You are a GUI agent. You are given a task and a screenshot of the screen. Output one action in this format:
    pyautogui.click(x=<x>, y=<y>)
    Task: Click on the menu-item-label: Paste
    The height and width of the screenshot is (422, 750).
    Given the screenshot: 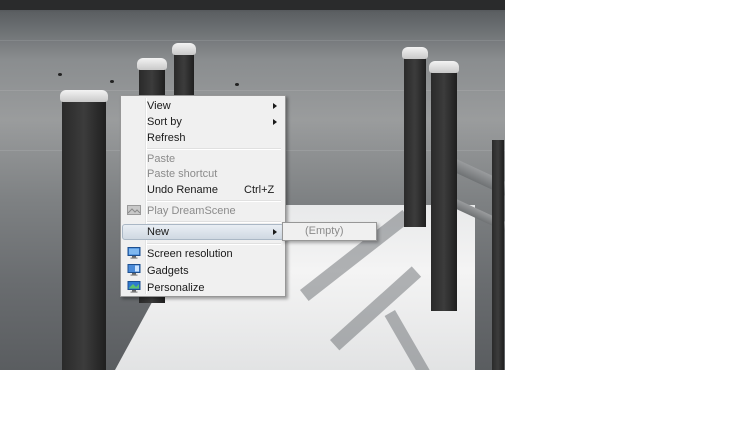 What is the action you would take?
    pyautogui.click(x=161, y=159)
    